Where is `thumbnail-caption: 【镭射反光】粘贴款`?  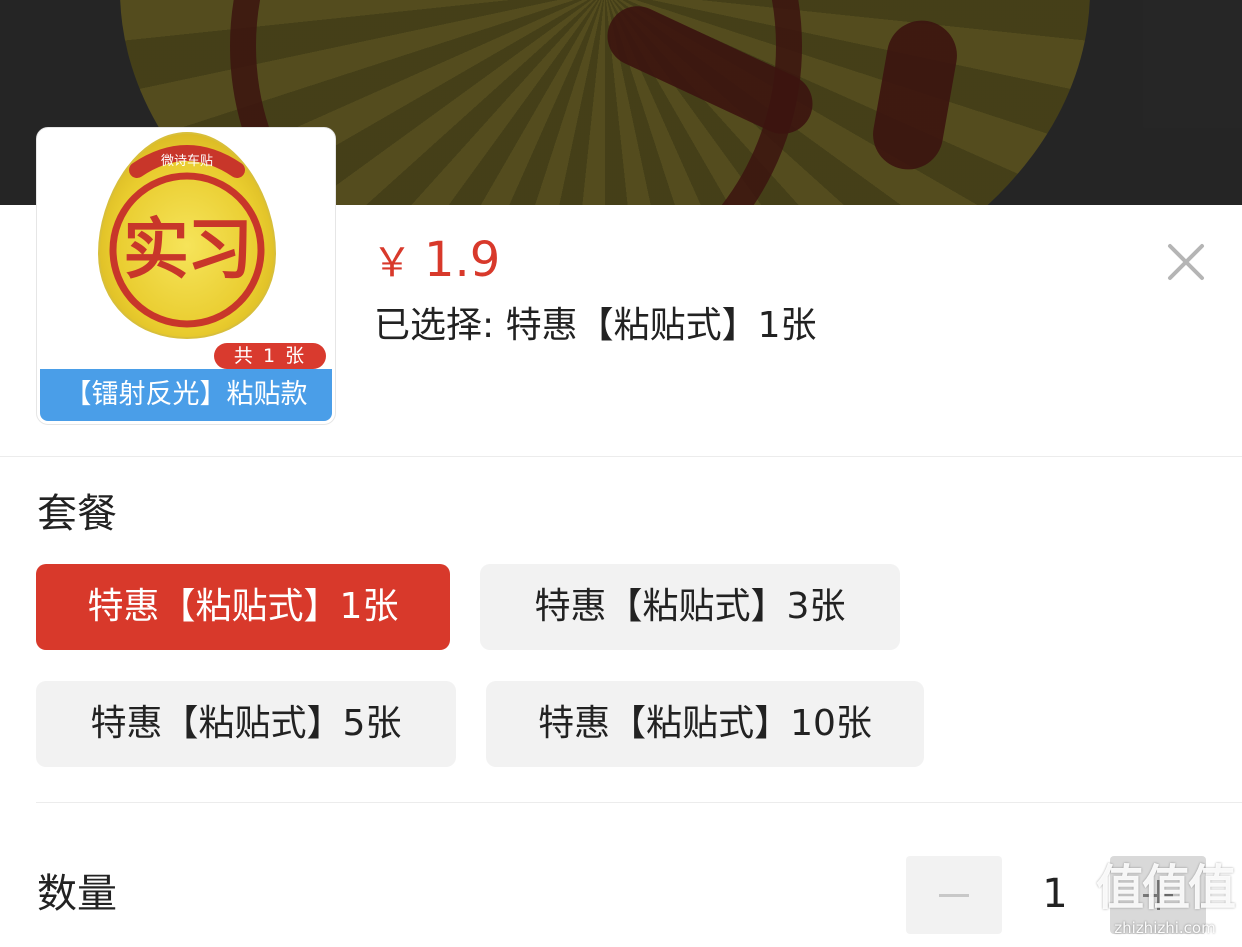
thumbnail-caption: 【镭射反光】粘贴款 is located at coordinates (186, 395).